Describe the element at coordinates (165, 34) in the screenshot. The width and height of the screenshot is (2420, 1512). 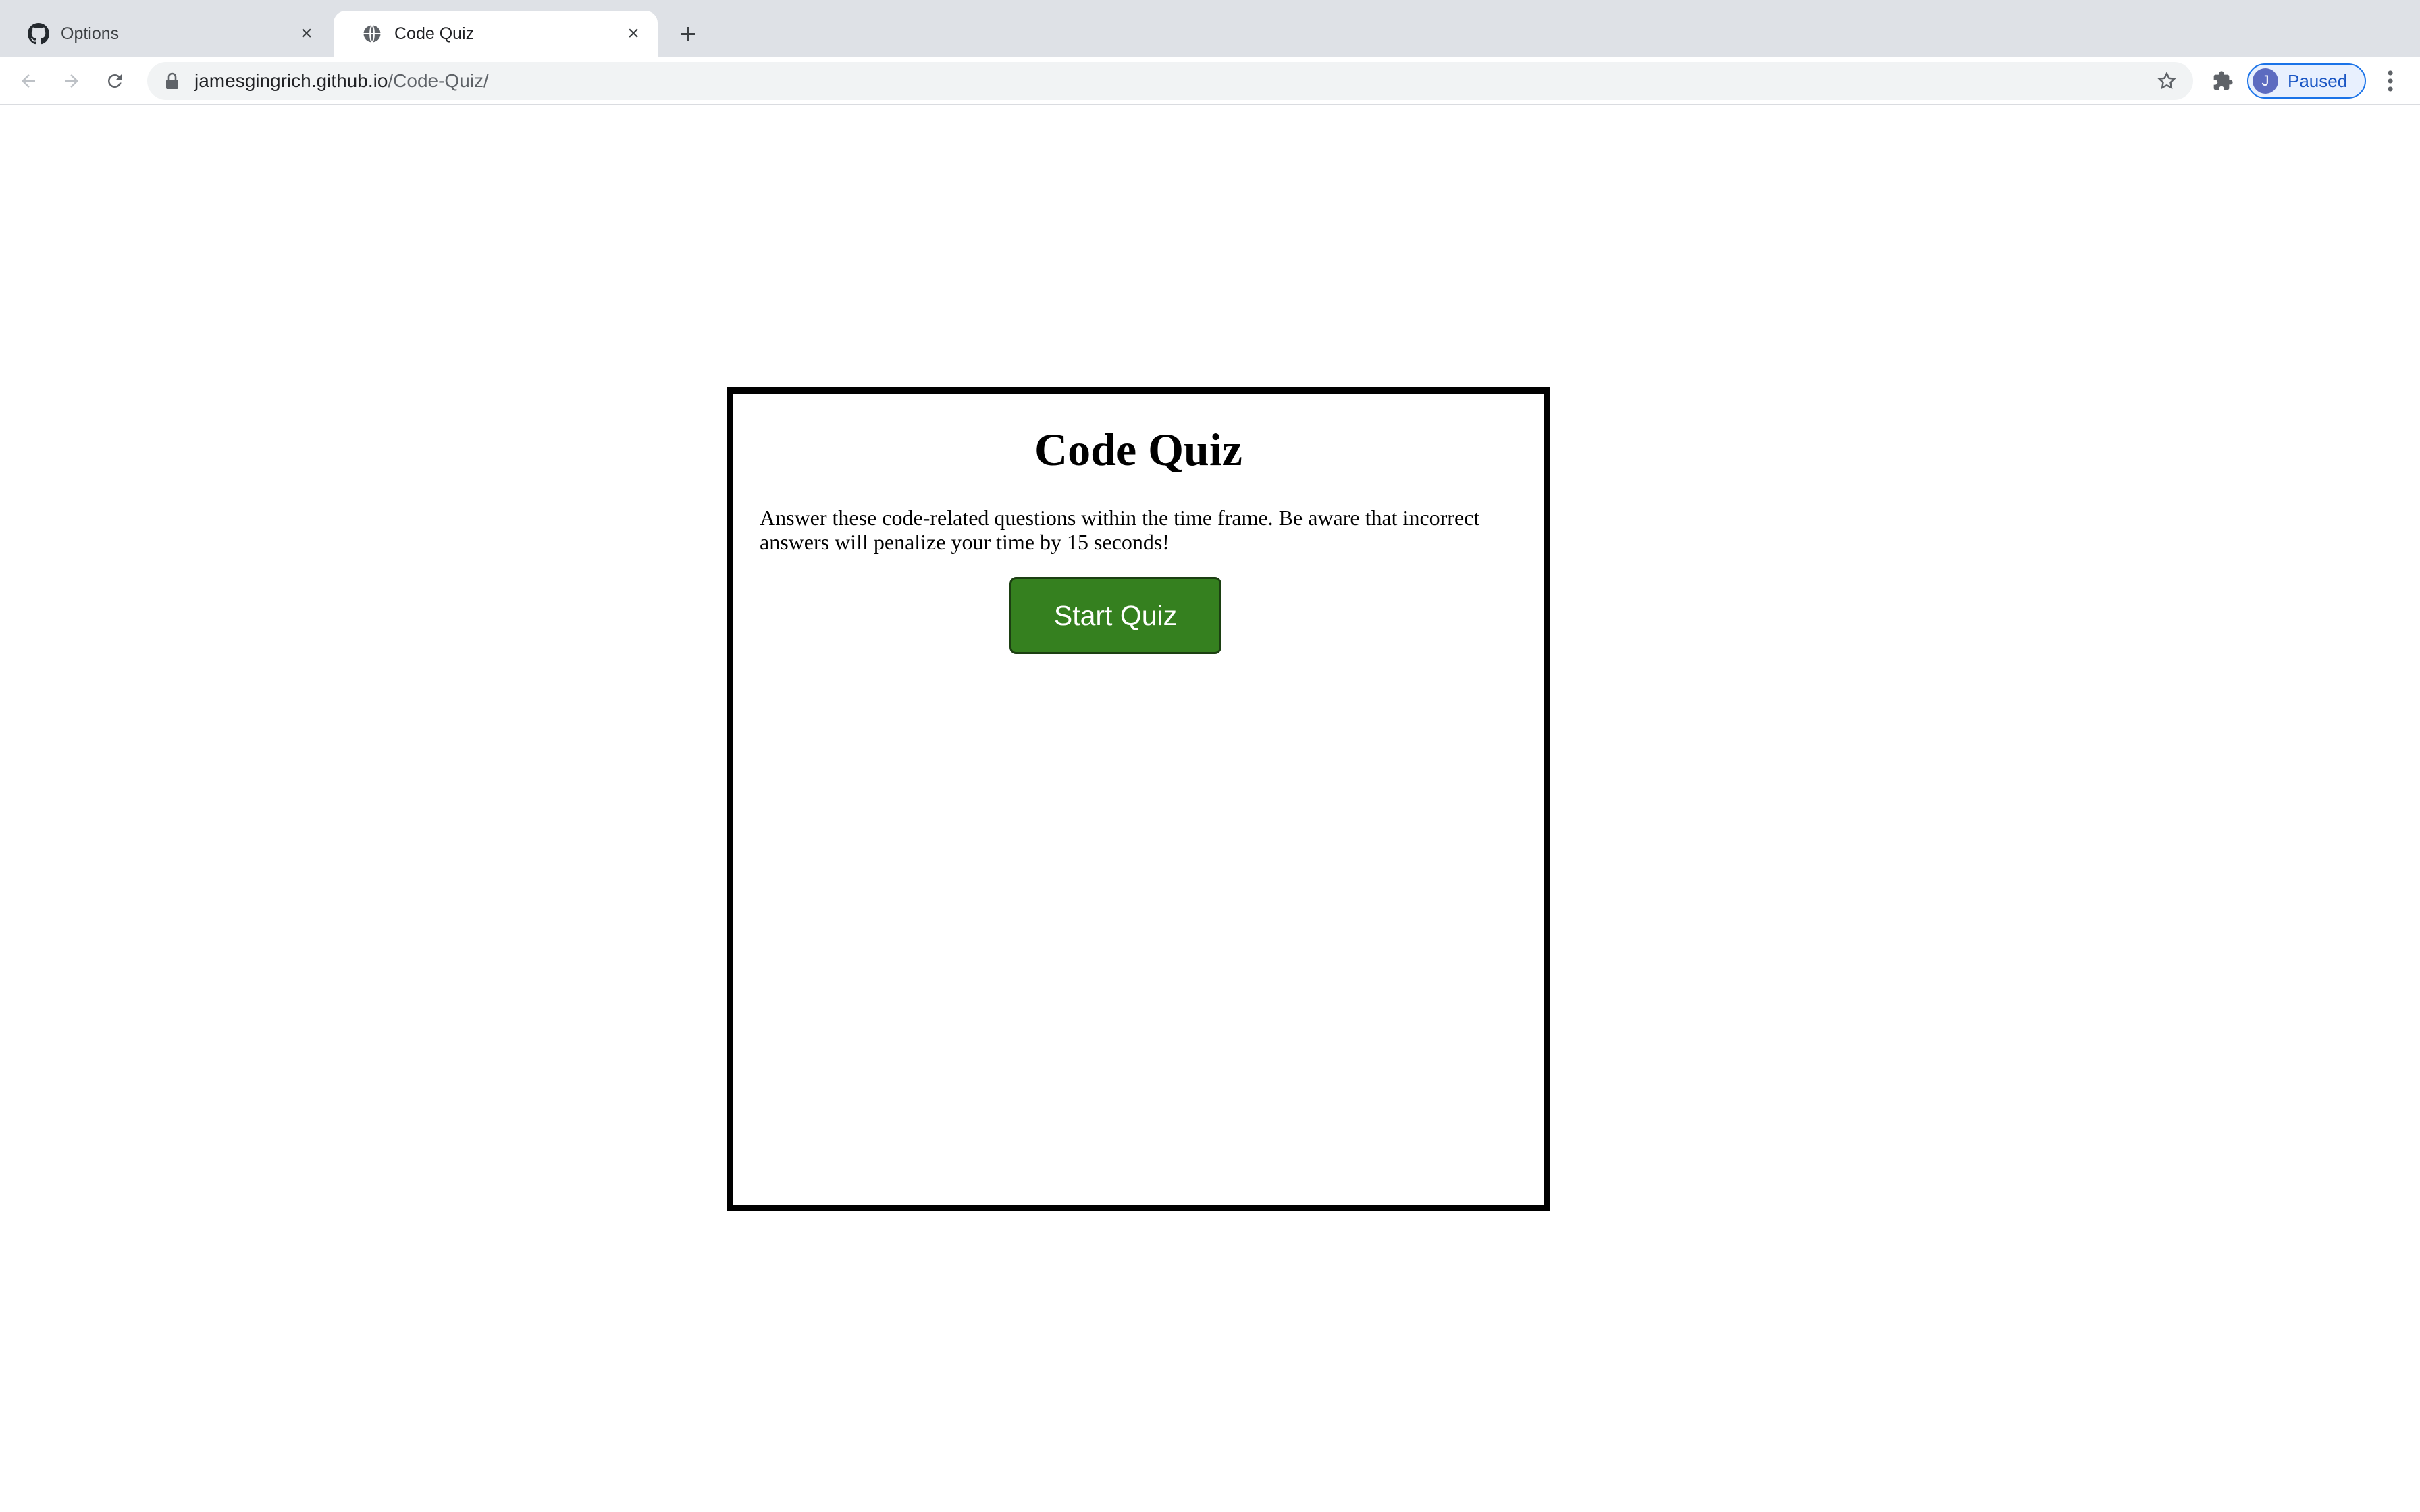
I see `tab-options: Options ×` at that location.